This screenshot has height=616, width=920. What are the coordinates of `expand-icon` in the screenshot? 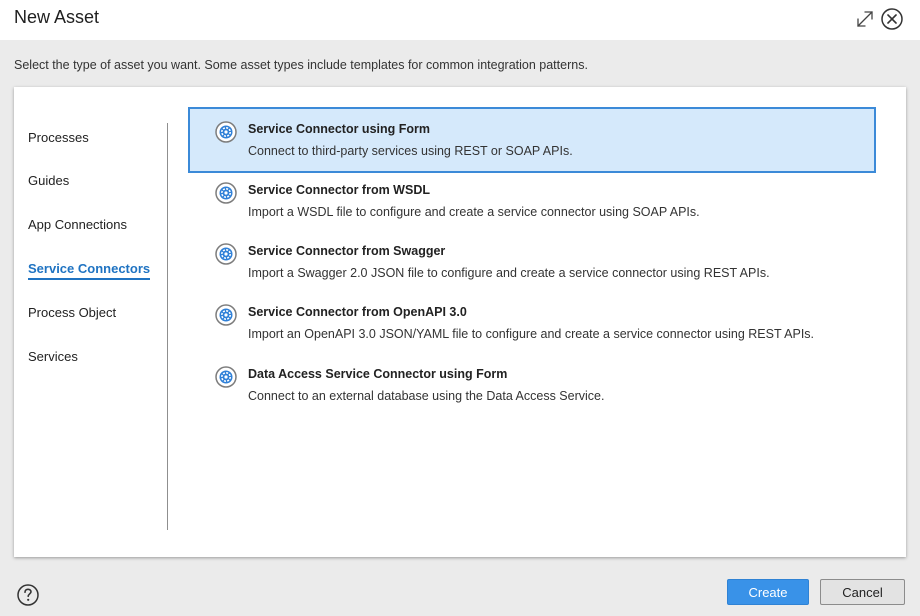 It's located at (865, 19).